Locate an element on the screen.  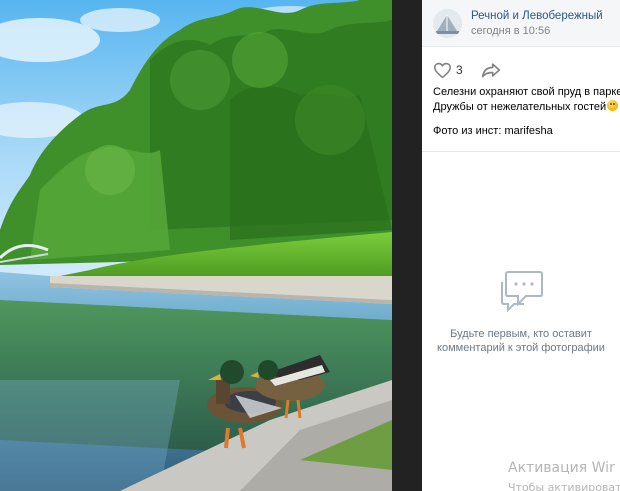
post-actions: 3 is located at coordinates (523, 70).